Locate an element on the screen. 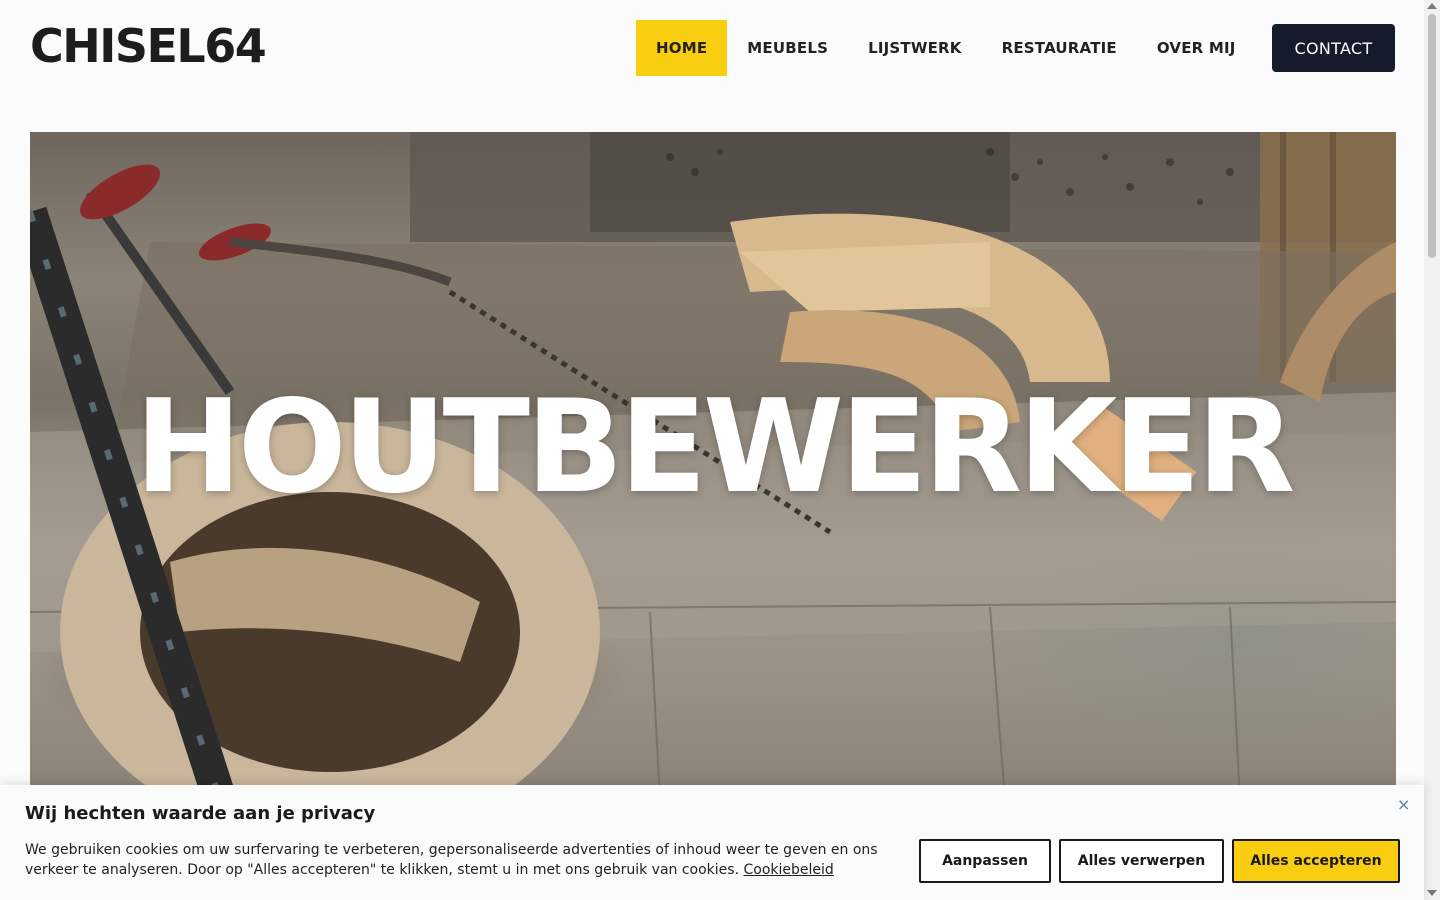 Image resolution: width=1440 pixels, height=900 pixels. nav-item-home: HOME is located at coordinates (682, 48).